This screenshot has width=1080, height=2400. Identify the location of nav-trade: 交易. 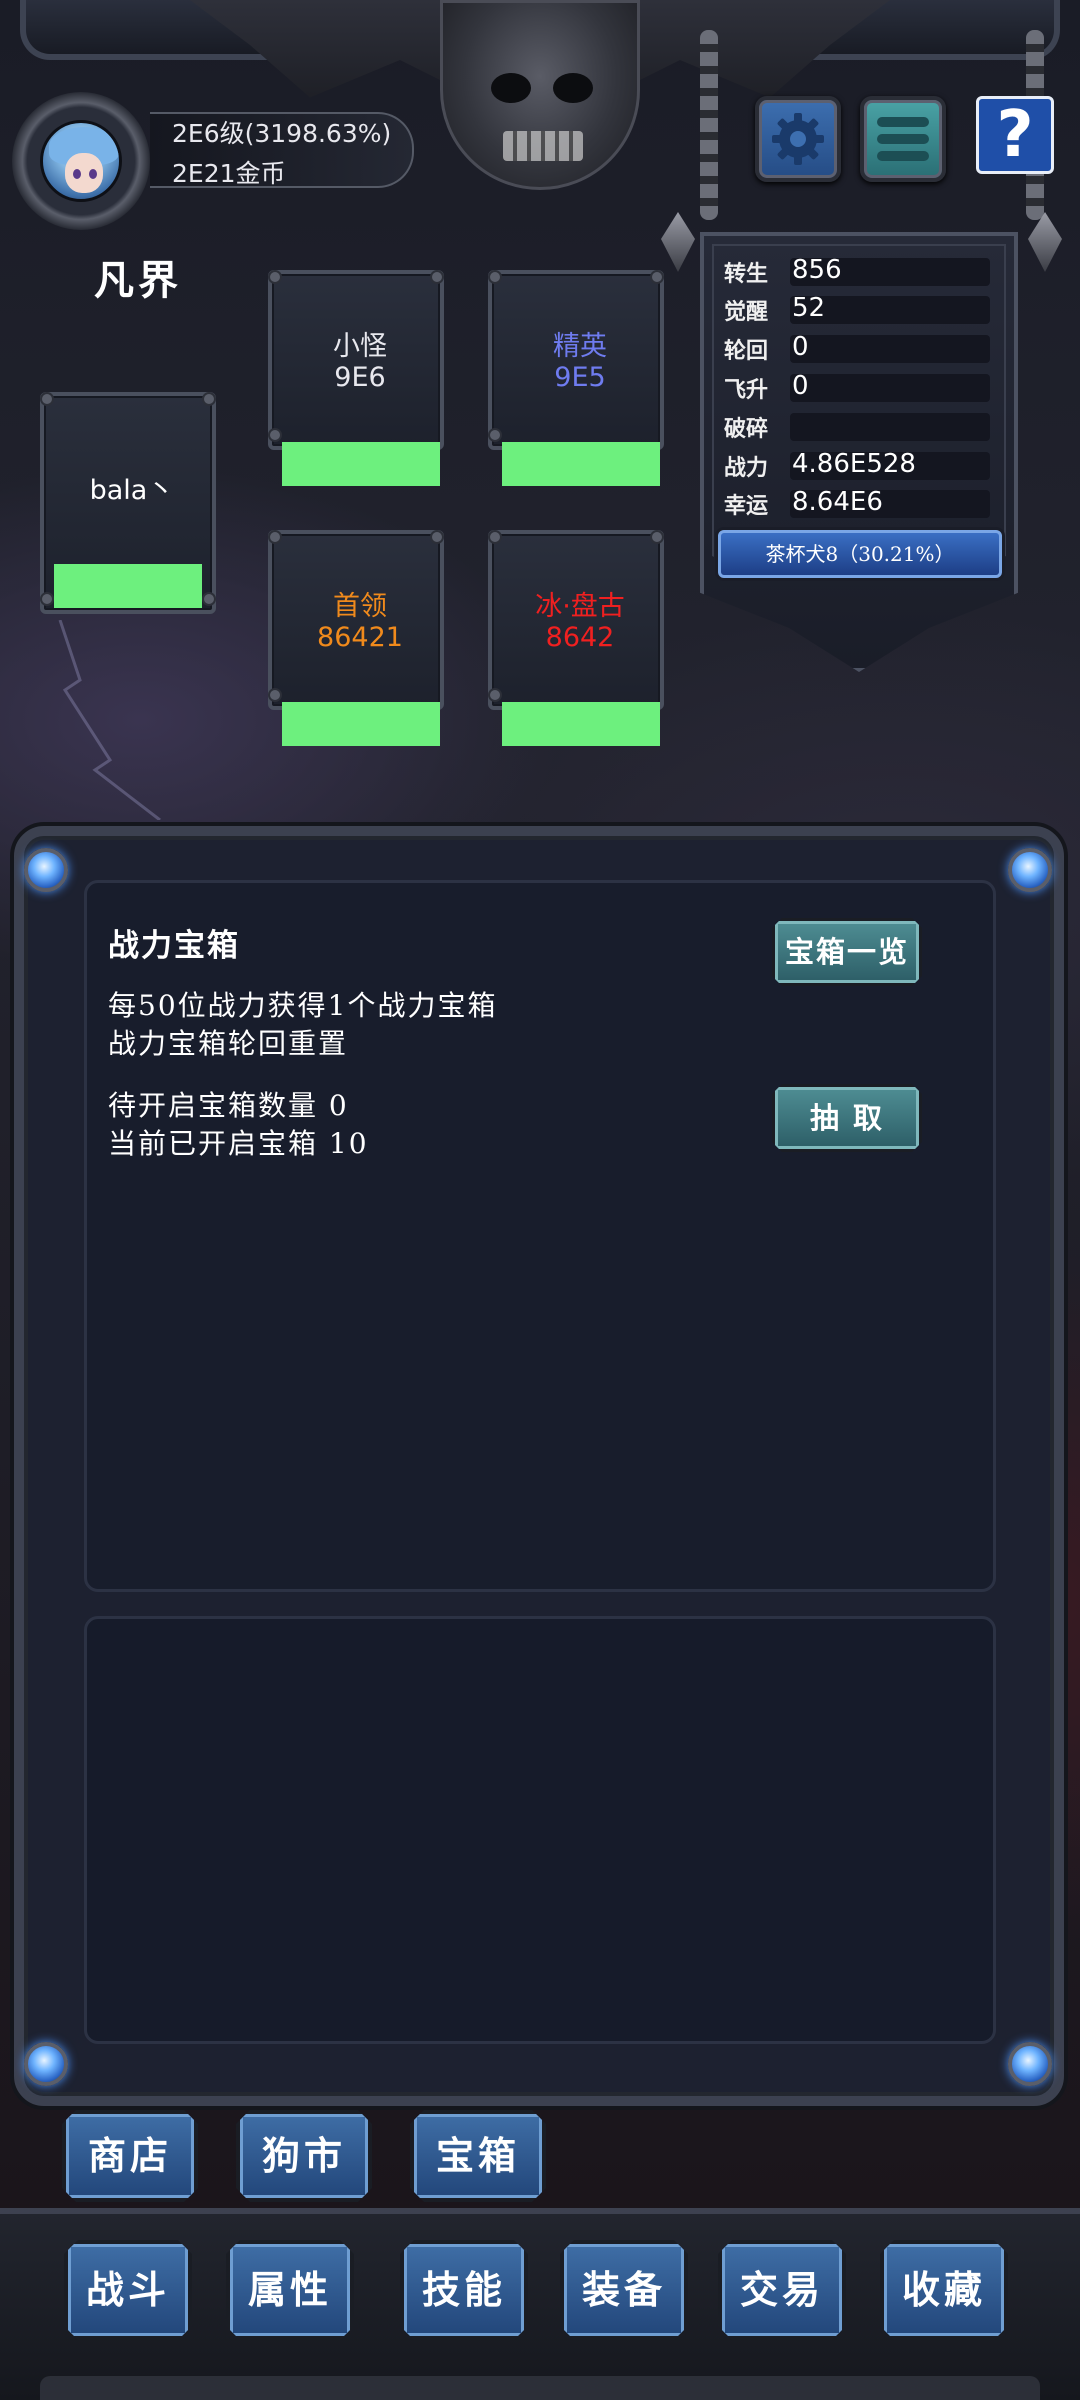
(782, 2290).